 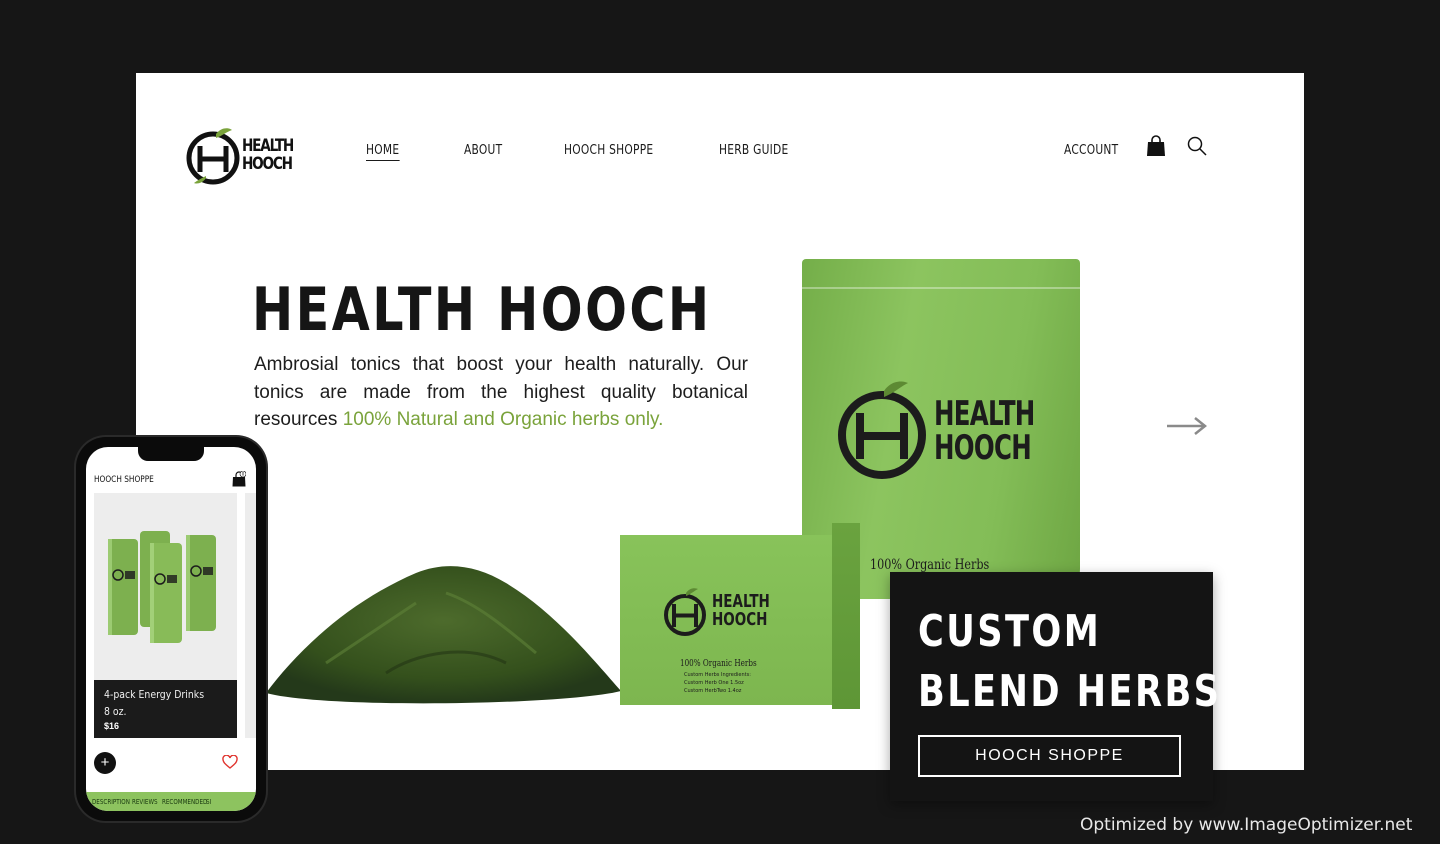 What do you see at coordinates (714, 683) in the screenshot?
I see `box-fine2: Custom Herb One 1.5oz` at bounding box center [714, 683].